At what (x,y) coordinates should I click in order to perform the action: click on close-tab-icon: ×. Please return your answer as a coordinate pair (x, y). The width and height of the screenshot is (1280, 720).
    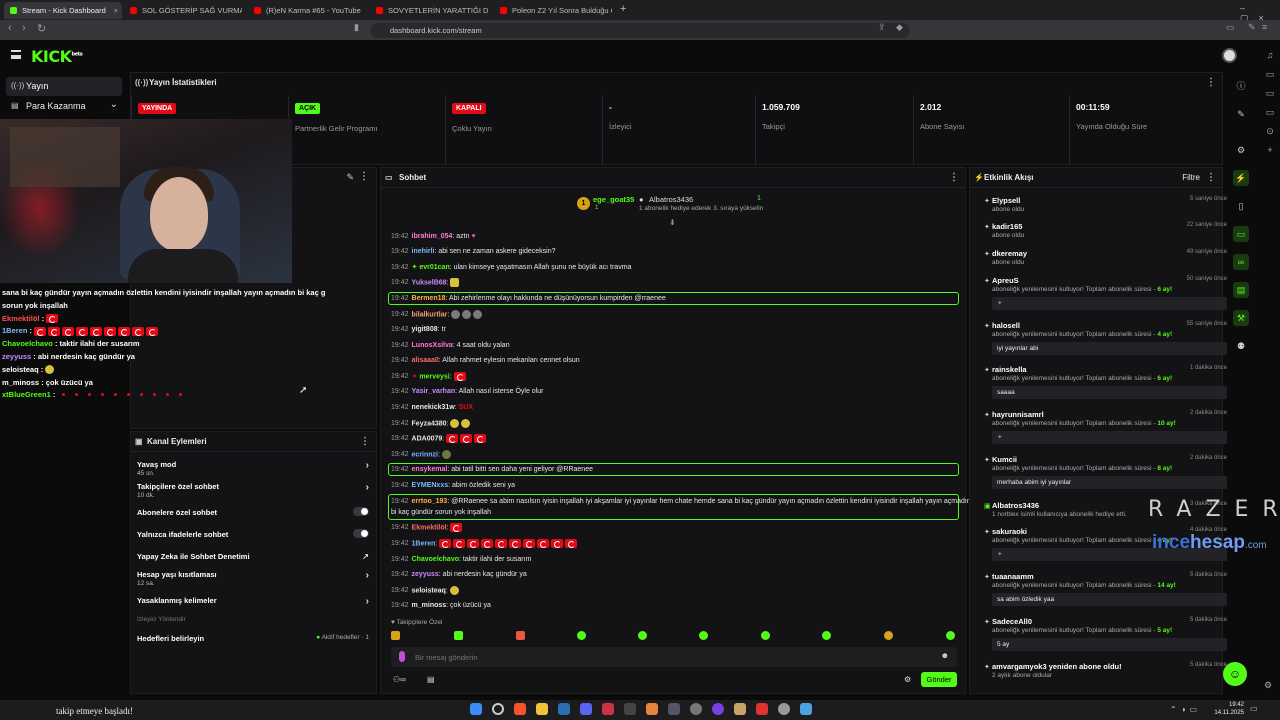
    Looking at the image, I should click on (116, 10).